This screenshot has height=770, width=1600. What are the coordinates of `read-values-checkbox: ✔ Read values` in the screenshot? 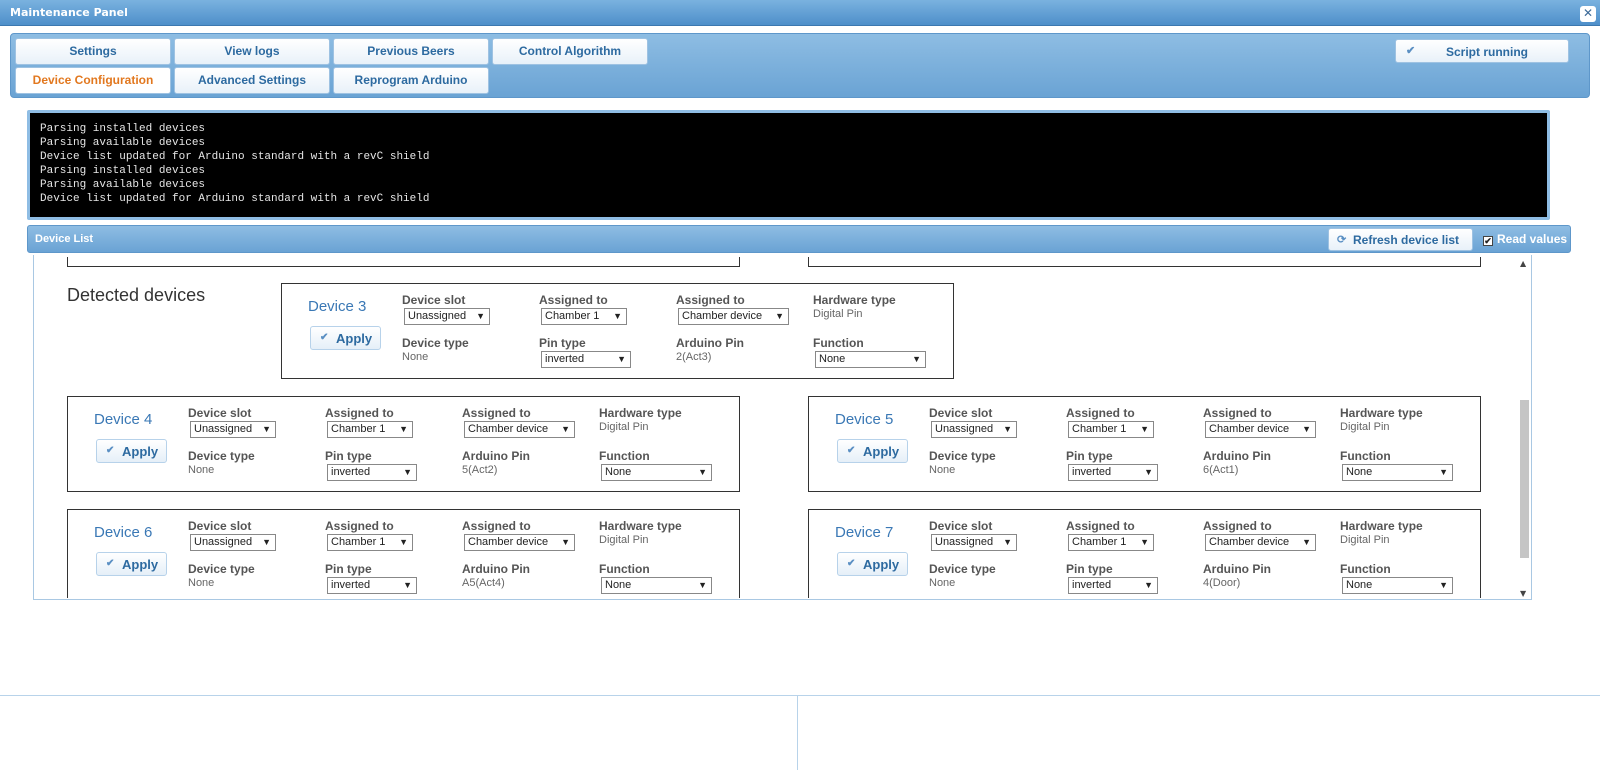 It's located at (1525, 239).